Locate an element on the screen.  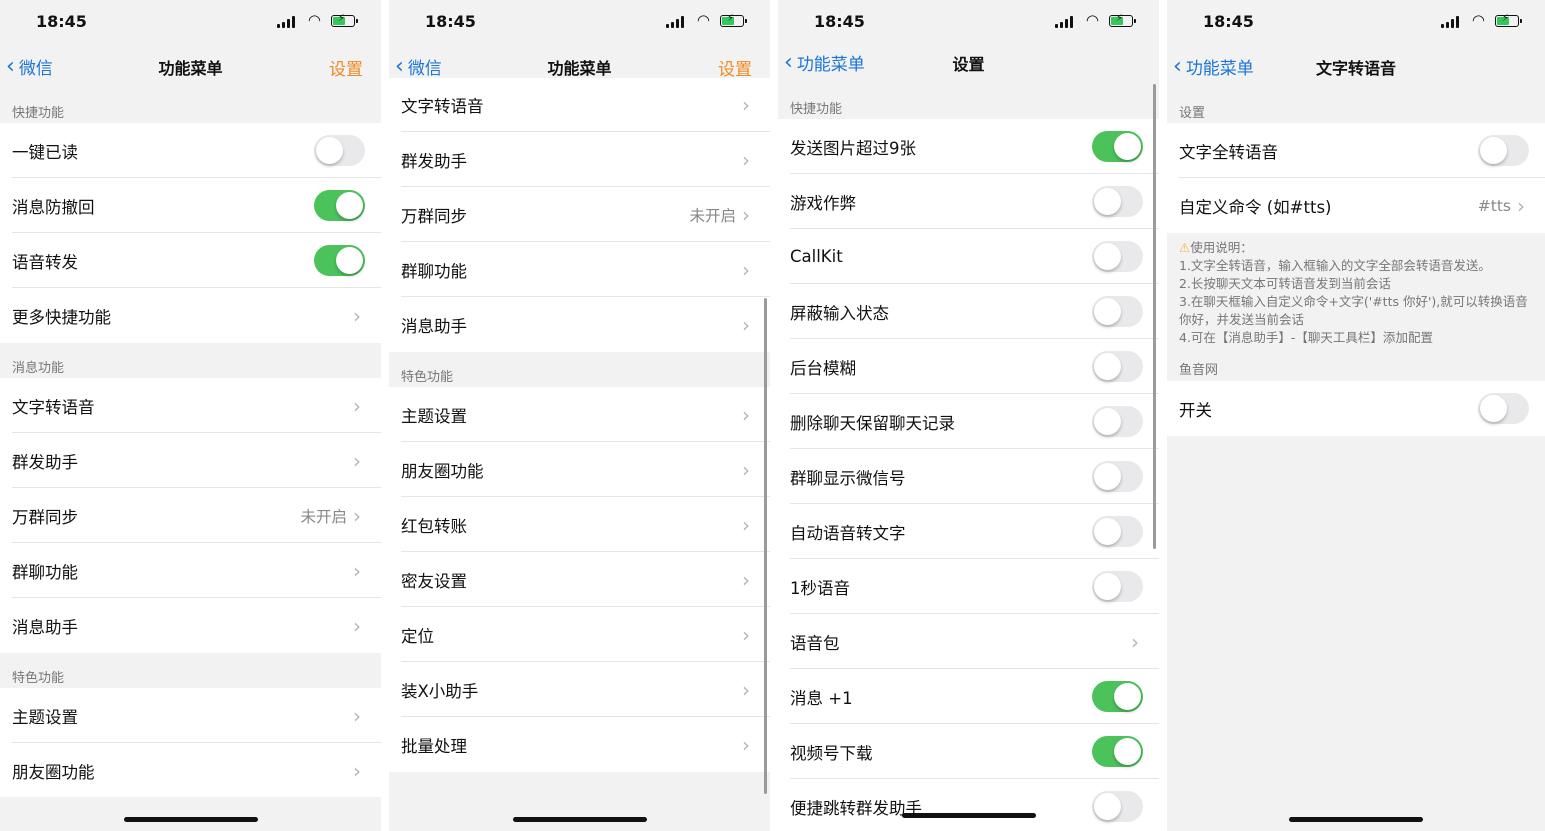
toggle-row: 语音转发 is located at coordinates (190, 260).